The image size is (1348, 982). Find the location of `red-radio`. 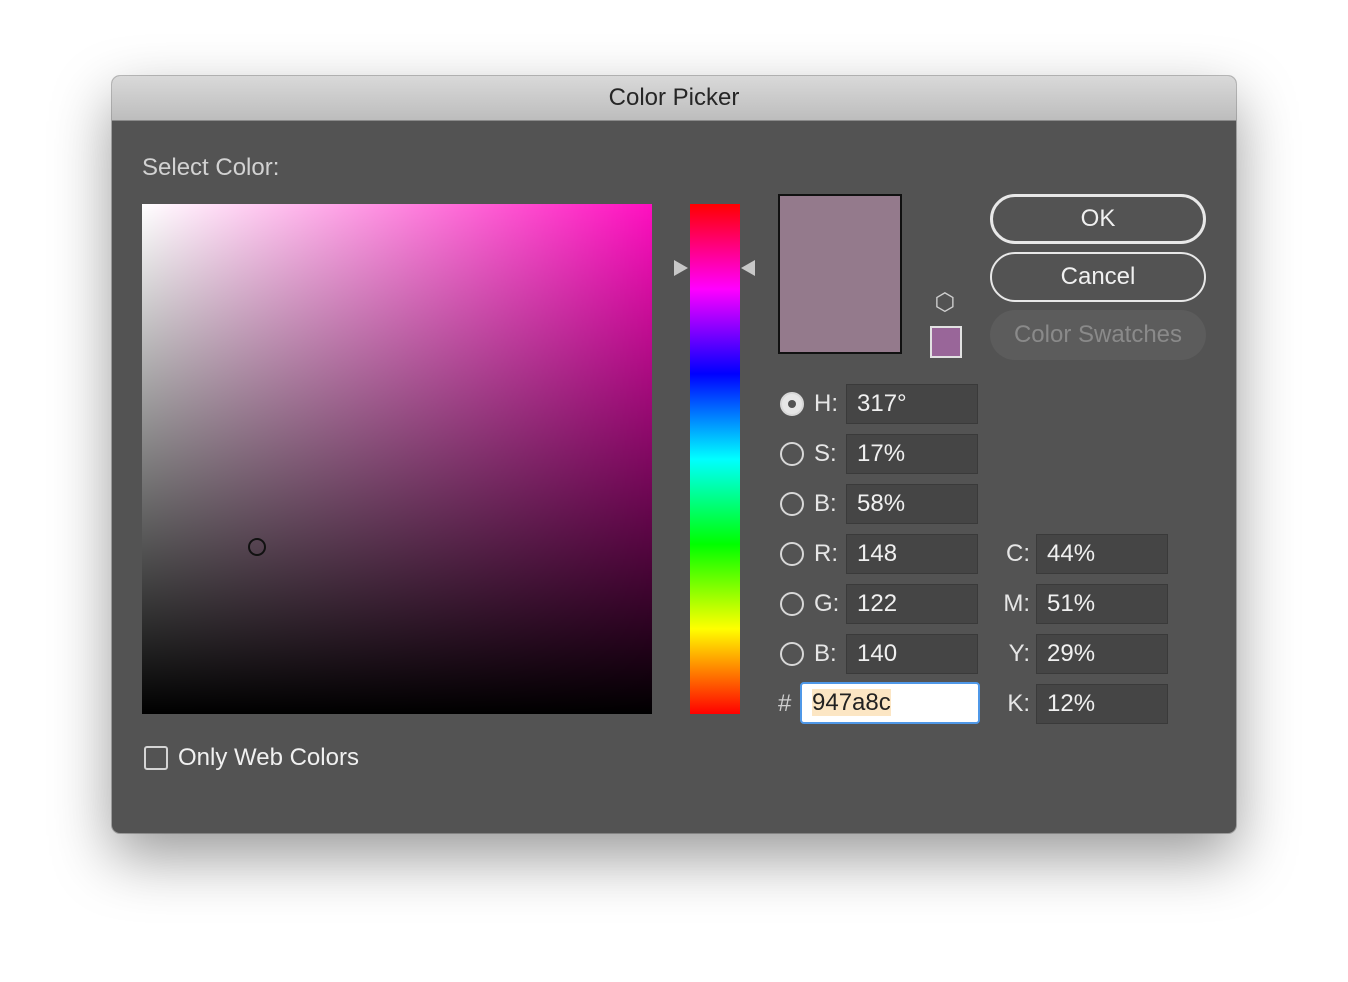

red-radio is located at coordinates (792, 554).